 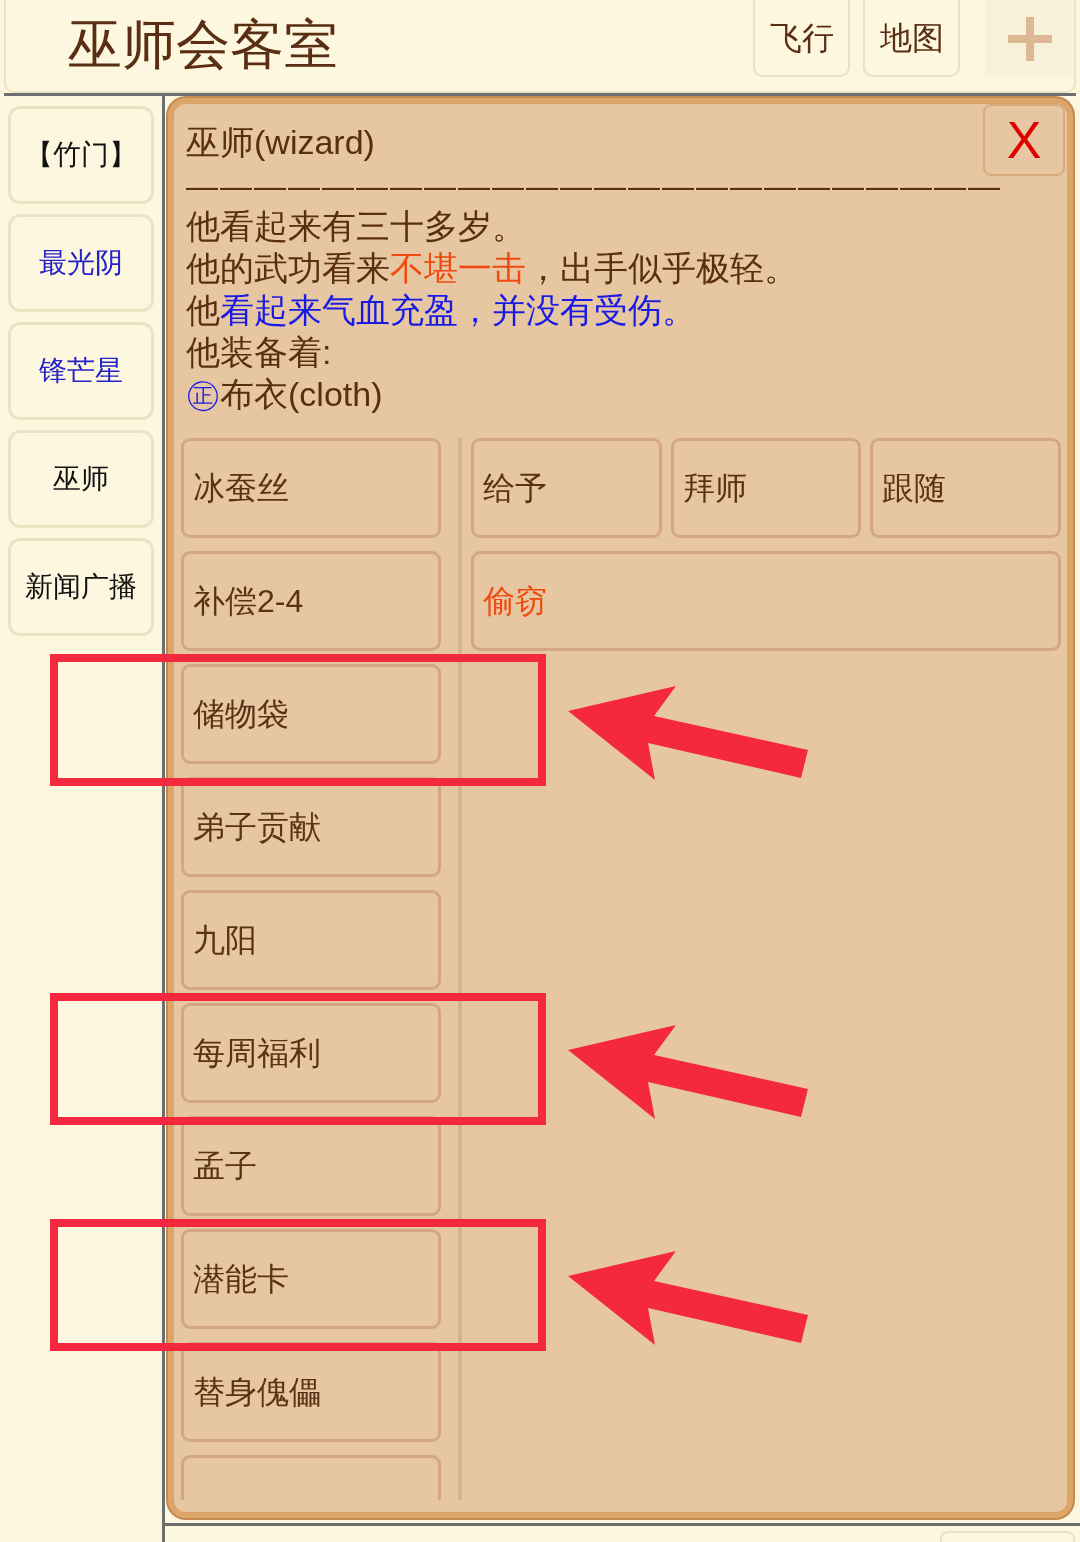 I want to click on description-line: 他装备着:, so click(x=259, y=352).